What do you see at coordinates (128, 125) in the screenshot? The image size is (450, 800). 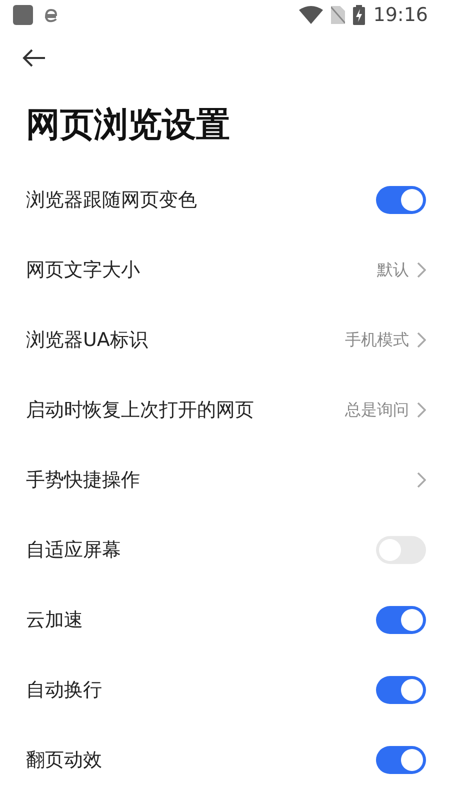 I see `page-title: 网页浏览设置` at bounding box center [128, 125].